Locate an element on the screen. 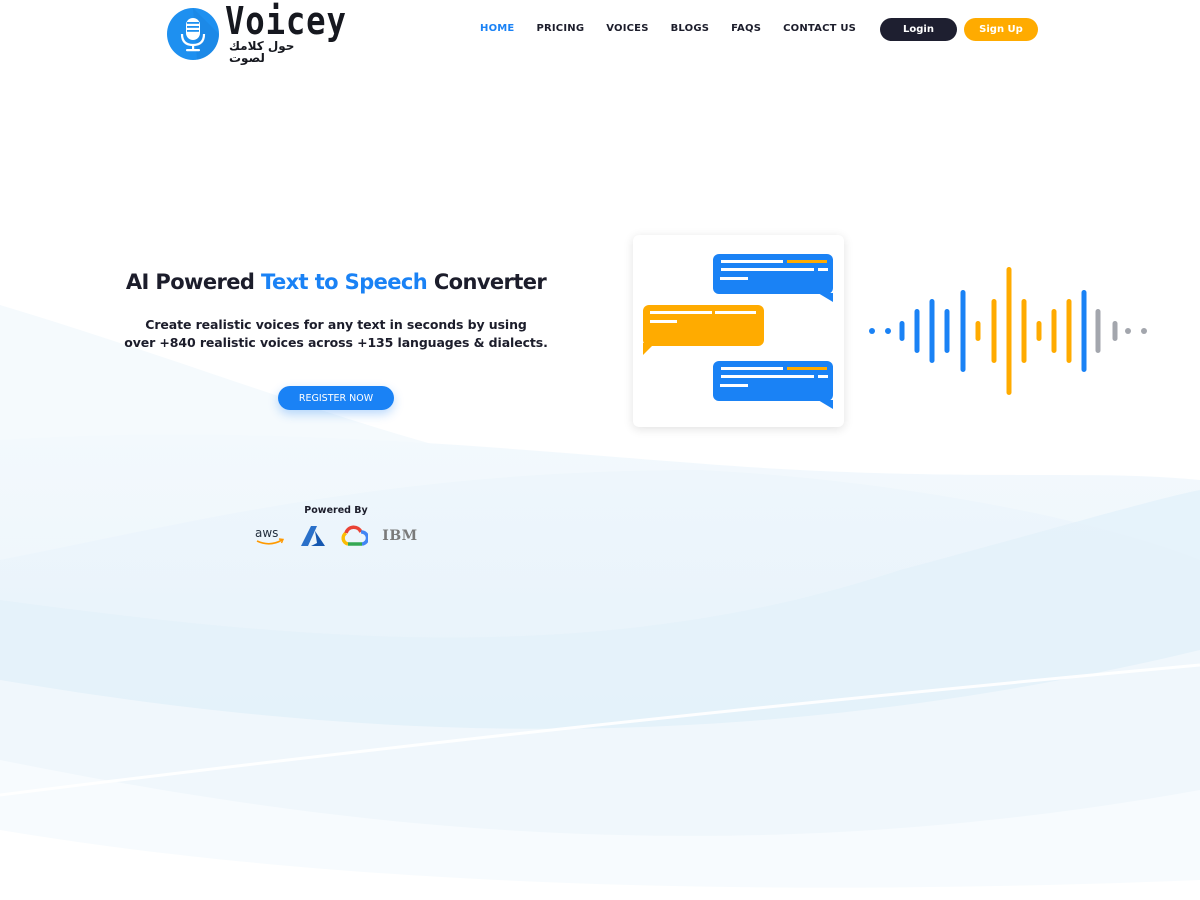  svg-text: aws is located at coordinates (266, 533).